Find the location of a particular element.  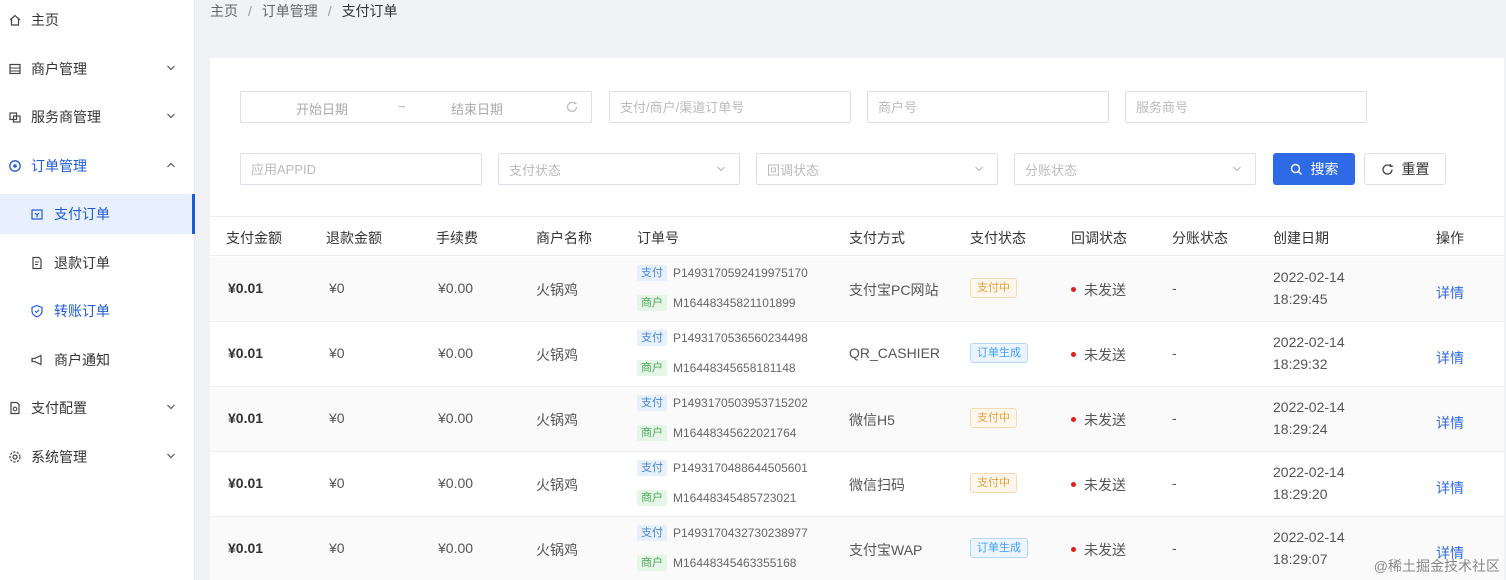

sidebar-item-pay-order: 支付订单 is located at coordinates (97, 214).